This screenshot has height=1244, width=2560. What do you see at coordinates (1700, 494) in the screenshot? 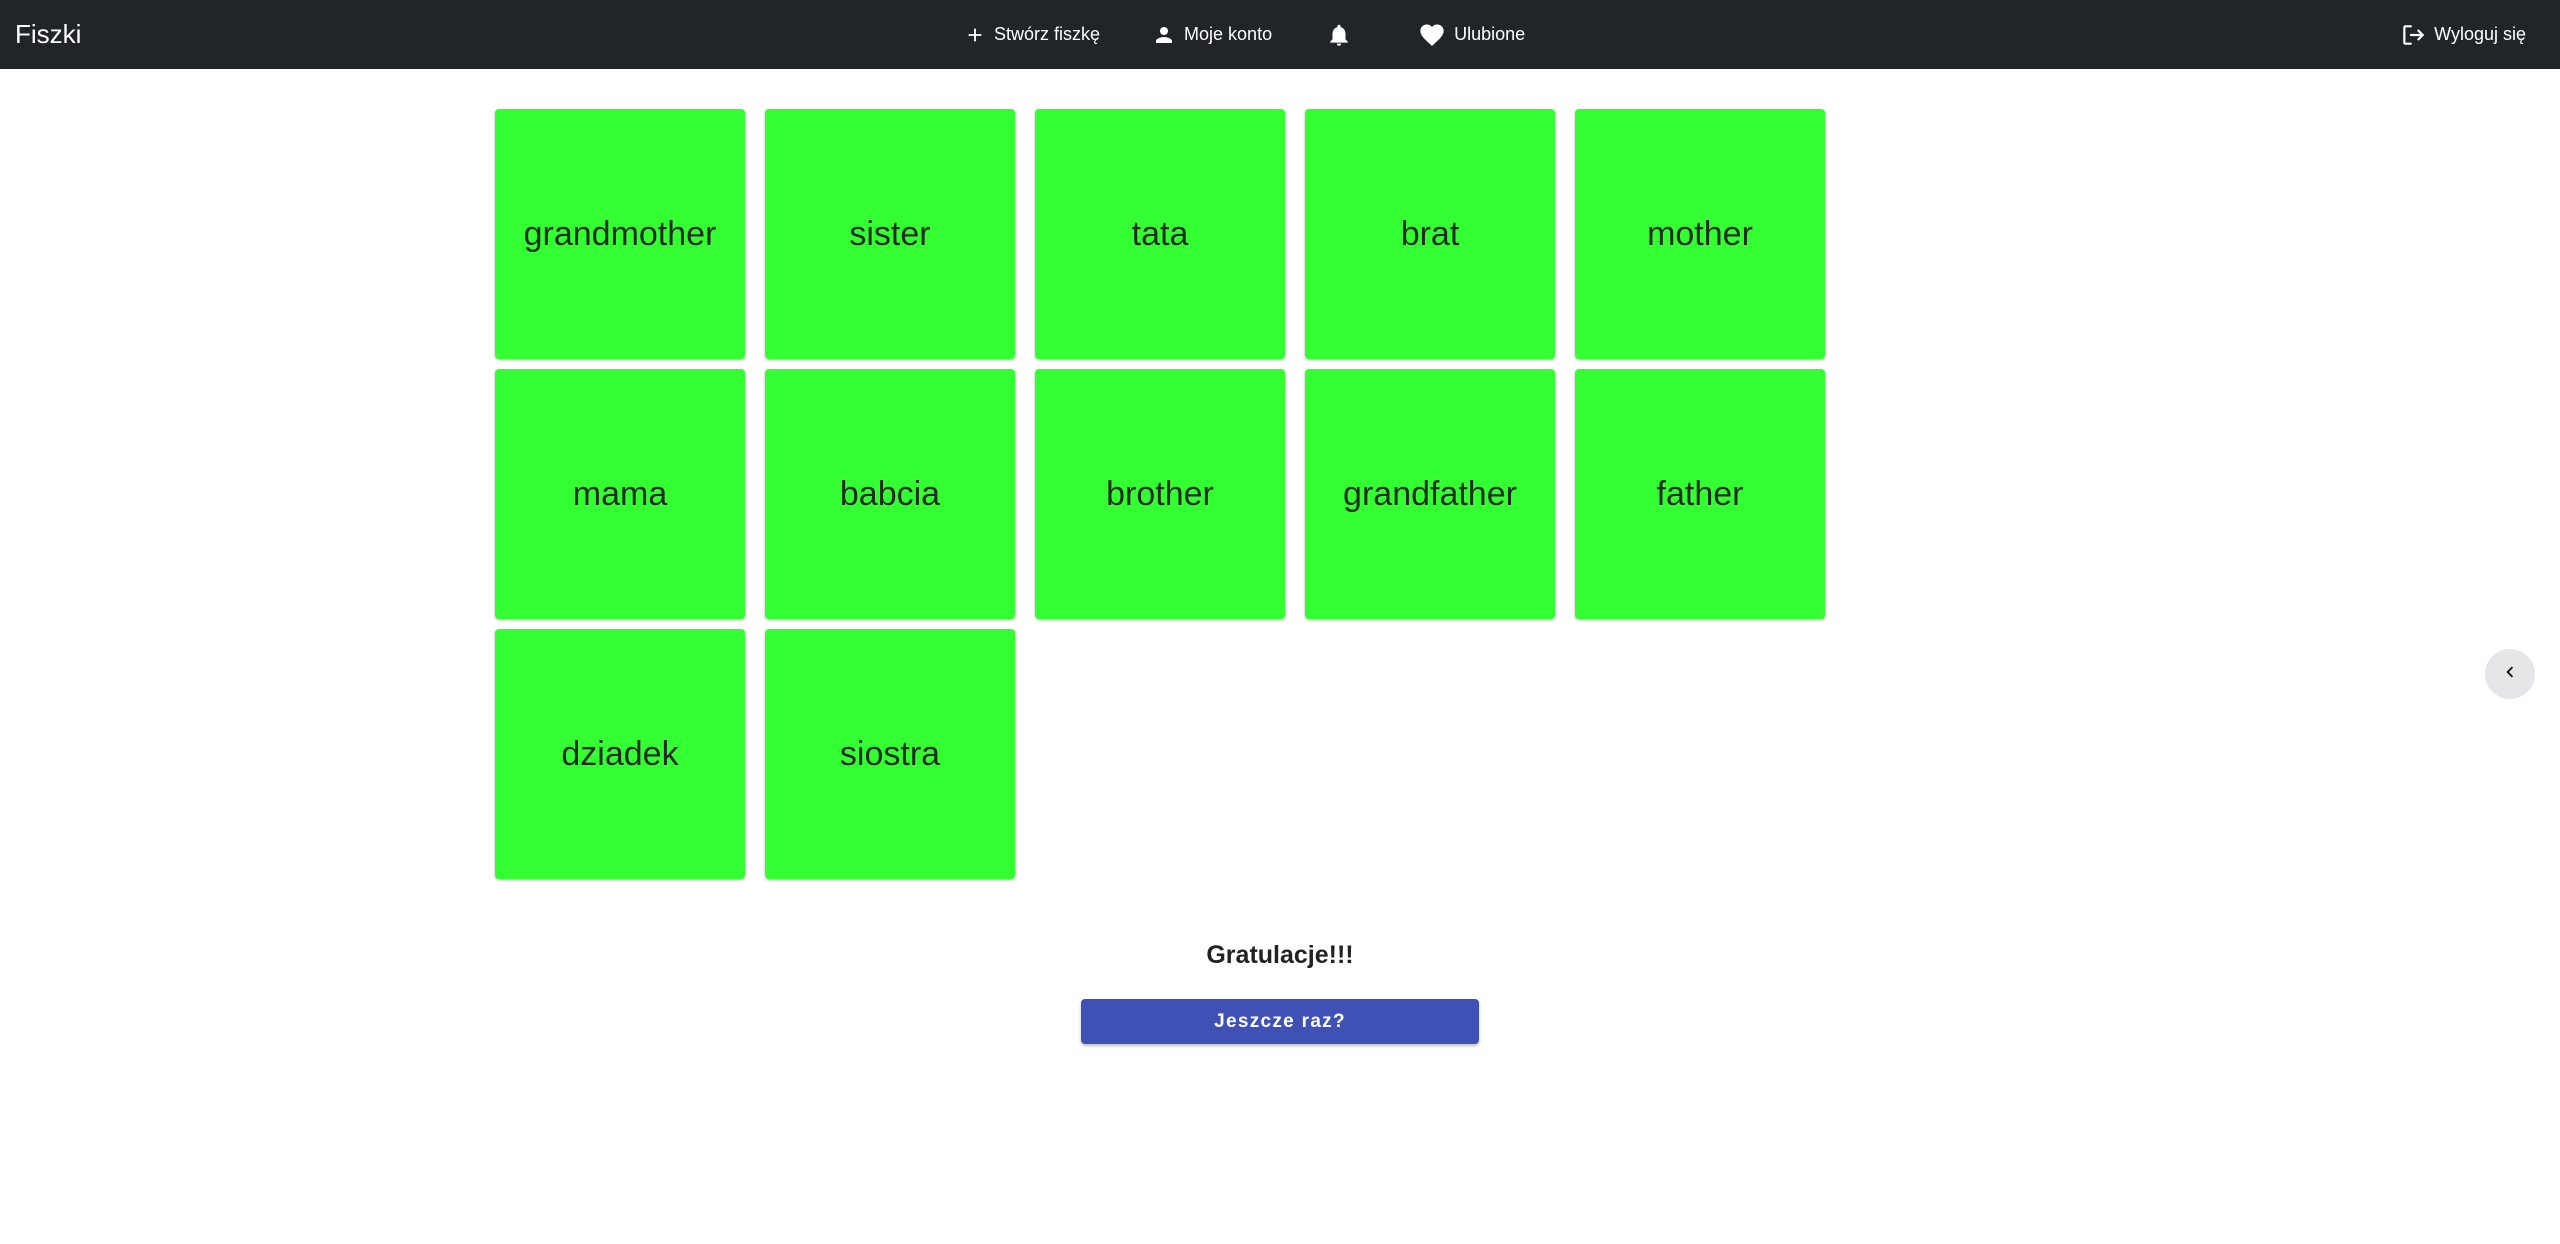
I see `flashcard: father` at bounding box center [1700, 494].